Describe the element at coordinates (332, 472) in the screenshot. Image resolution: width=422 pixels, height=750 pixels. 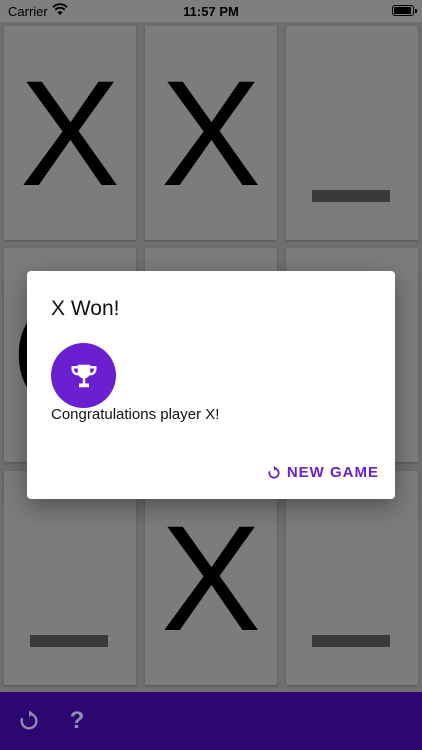
I see `new-game-label: NEW GAME` at that location.